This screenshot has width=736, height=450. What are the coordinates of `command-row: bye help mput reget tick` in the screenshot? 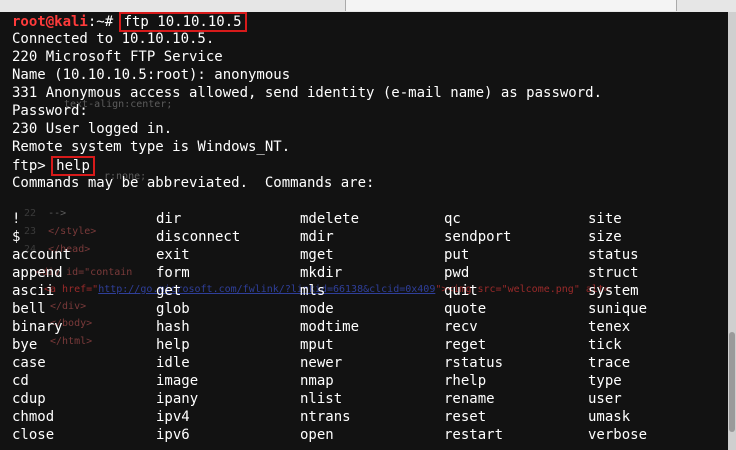 It's located at (370, 345).